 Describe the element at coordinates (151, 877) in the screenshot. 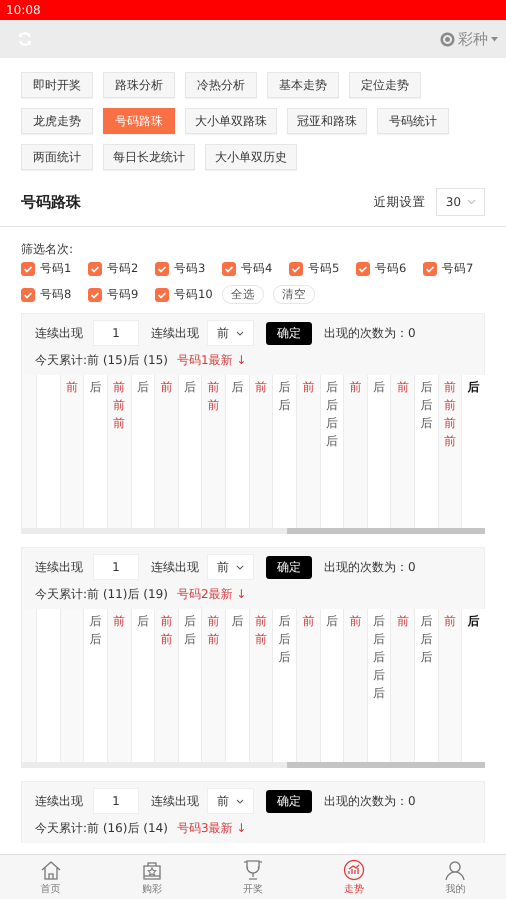

I see `nav-item: 购彩` at that location.